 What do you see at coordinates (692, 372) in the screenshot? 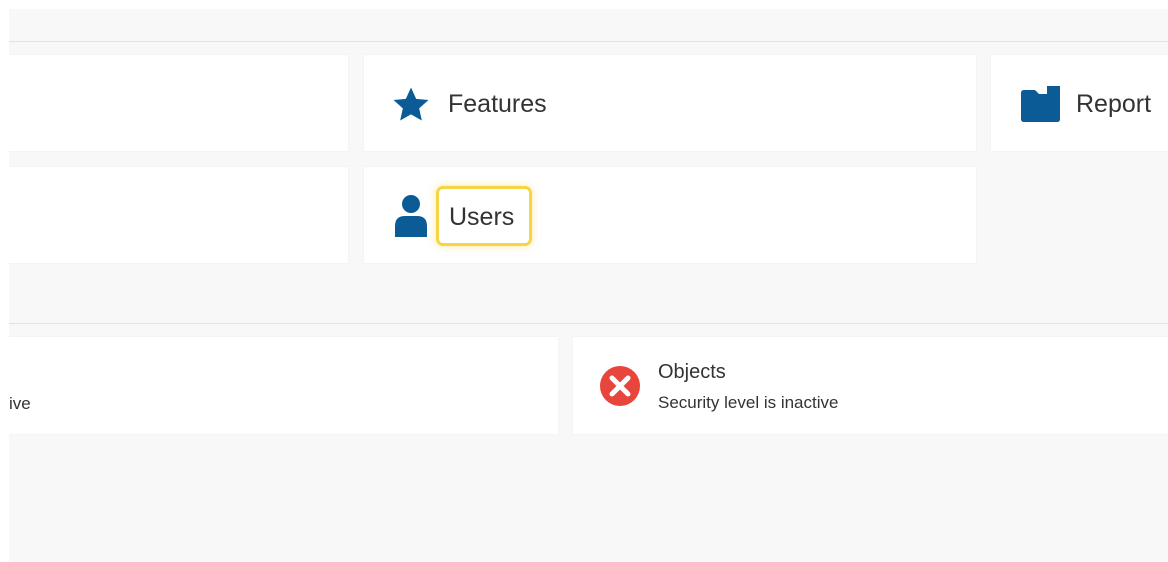
I see `status-title-objects: Objects` at bounding box center [692, 372].